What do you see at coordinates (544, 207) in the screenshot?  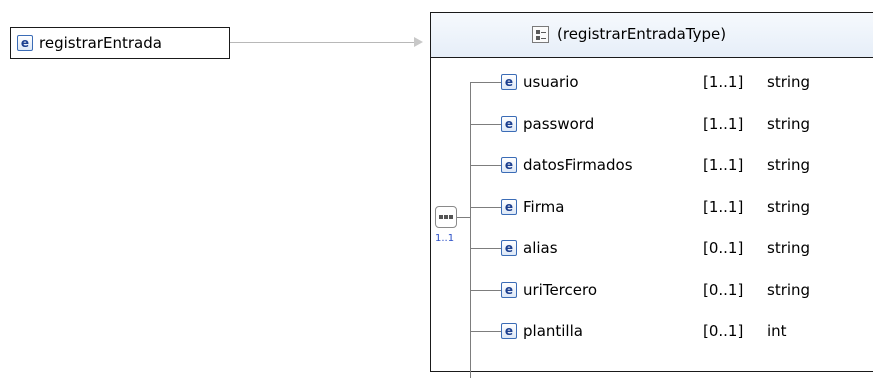 I see `element-name: Firma` at bounding box center [544, 207].